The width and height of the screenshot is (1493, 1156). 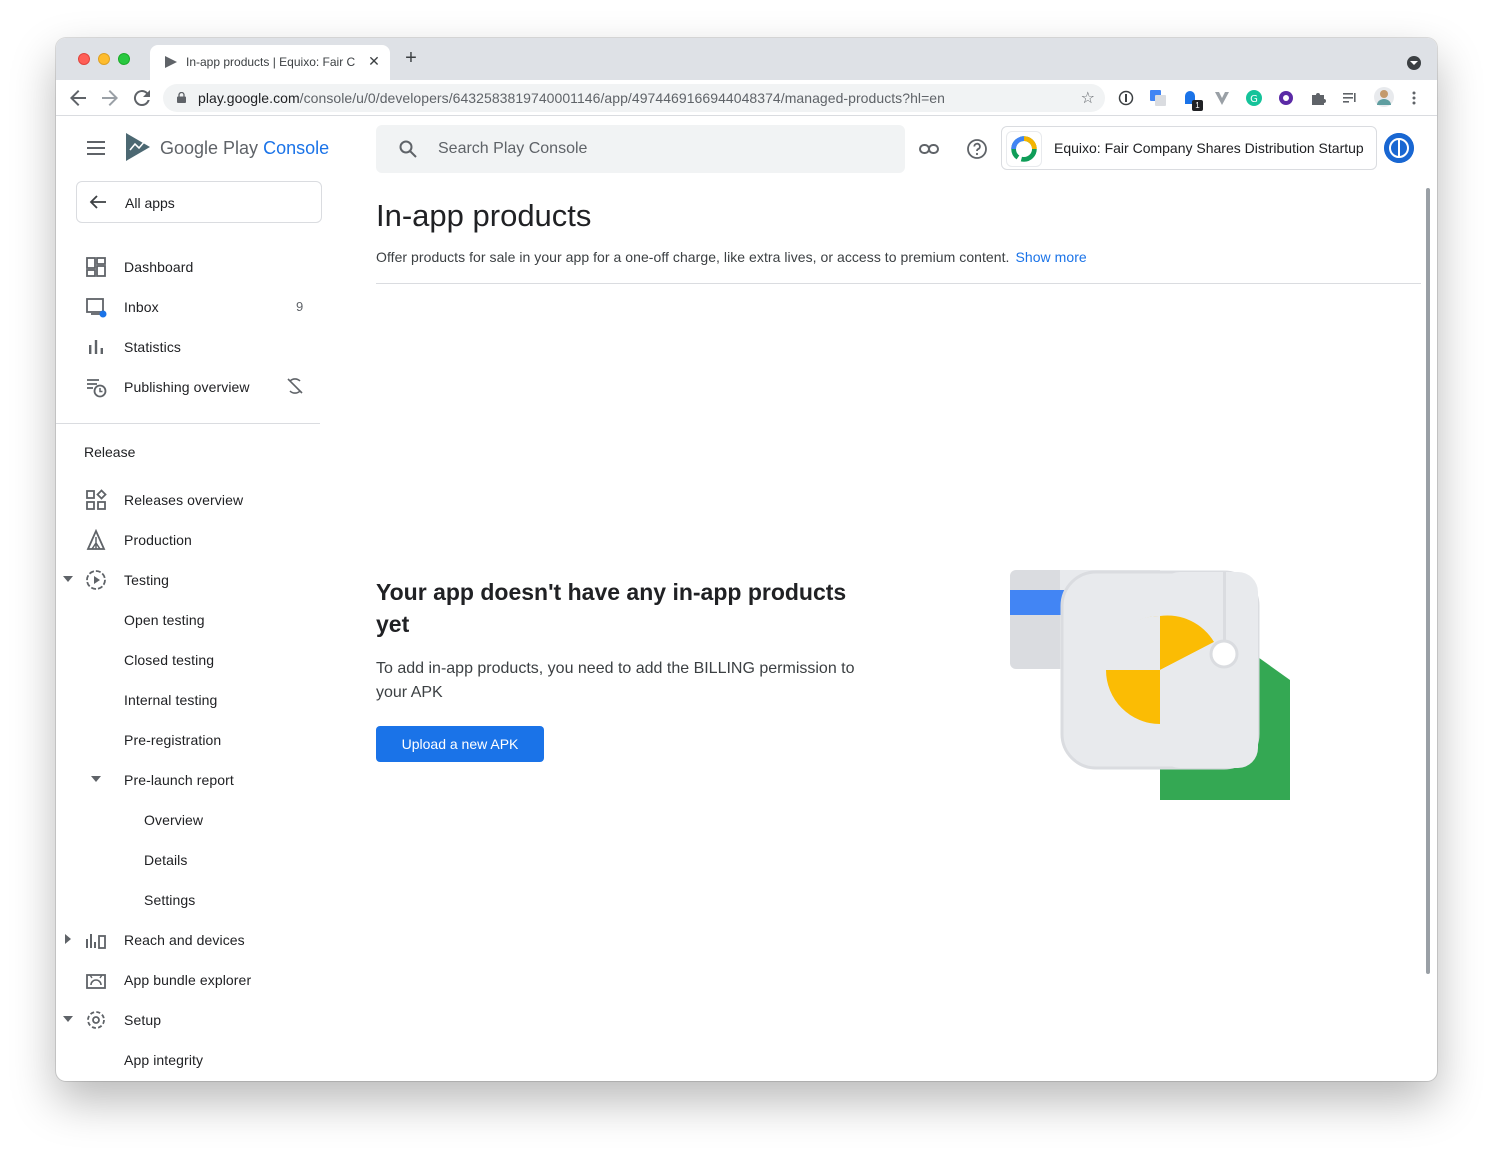 I want to click on dashboard-icon, so click(x=96, y=267).